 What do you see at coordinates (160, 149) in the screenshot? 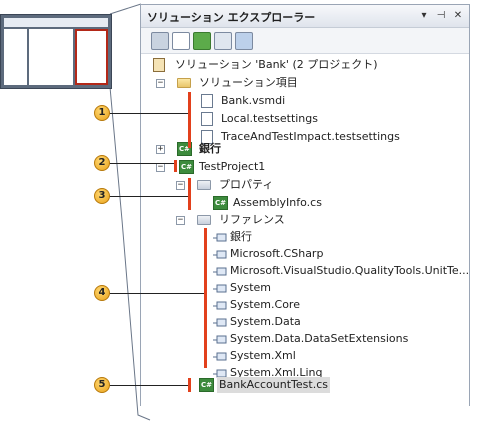
I see `expand-toggle: +` at bounding box center [160, 149].